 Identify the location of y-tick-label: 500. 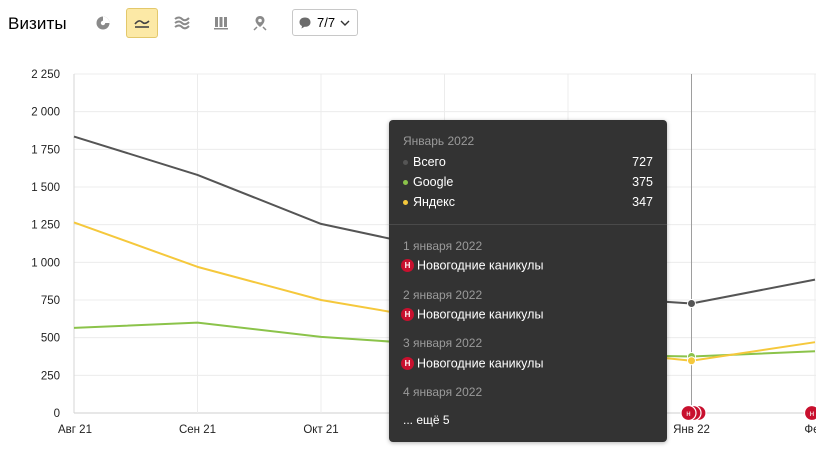
(50, 339).